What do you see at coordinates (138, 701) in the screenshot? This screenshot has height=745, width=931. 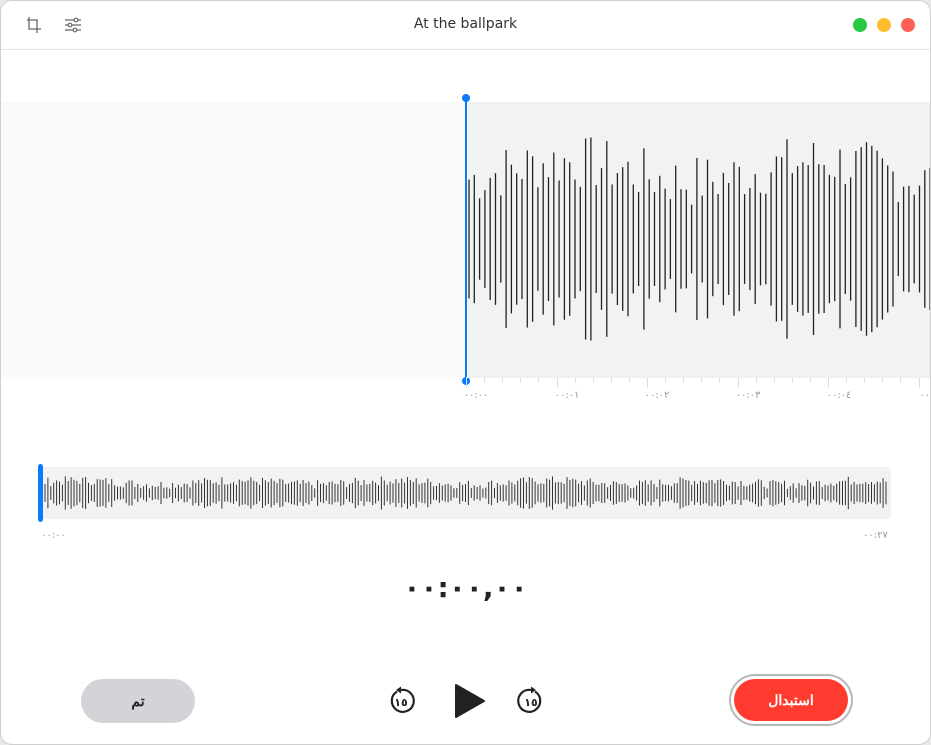 I see `done-button: تم` at bounding box center [138, 701].